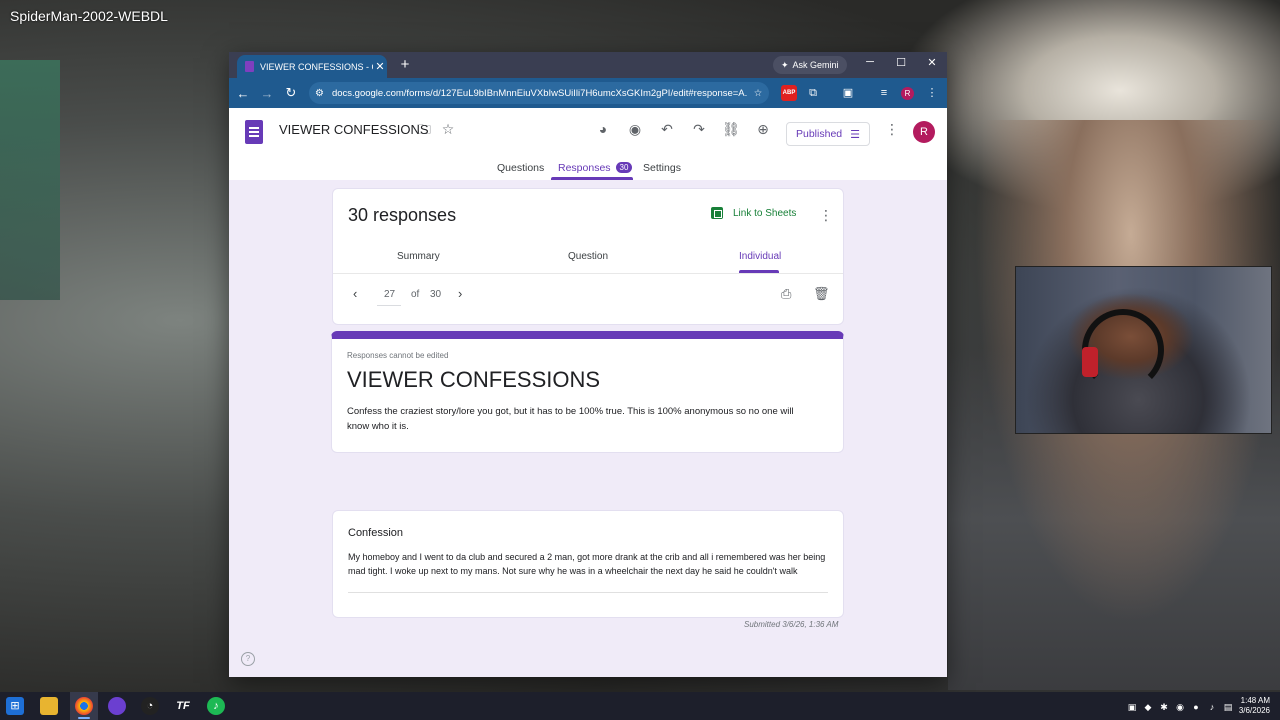 The image size is (1280, 720). I want to click on redo-icon: ↷, so click(699, 129).